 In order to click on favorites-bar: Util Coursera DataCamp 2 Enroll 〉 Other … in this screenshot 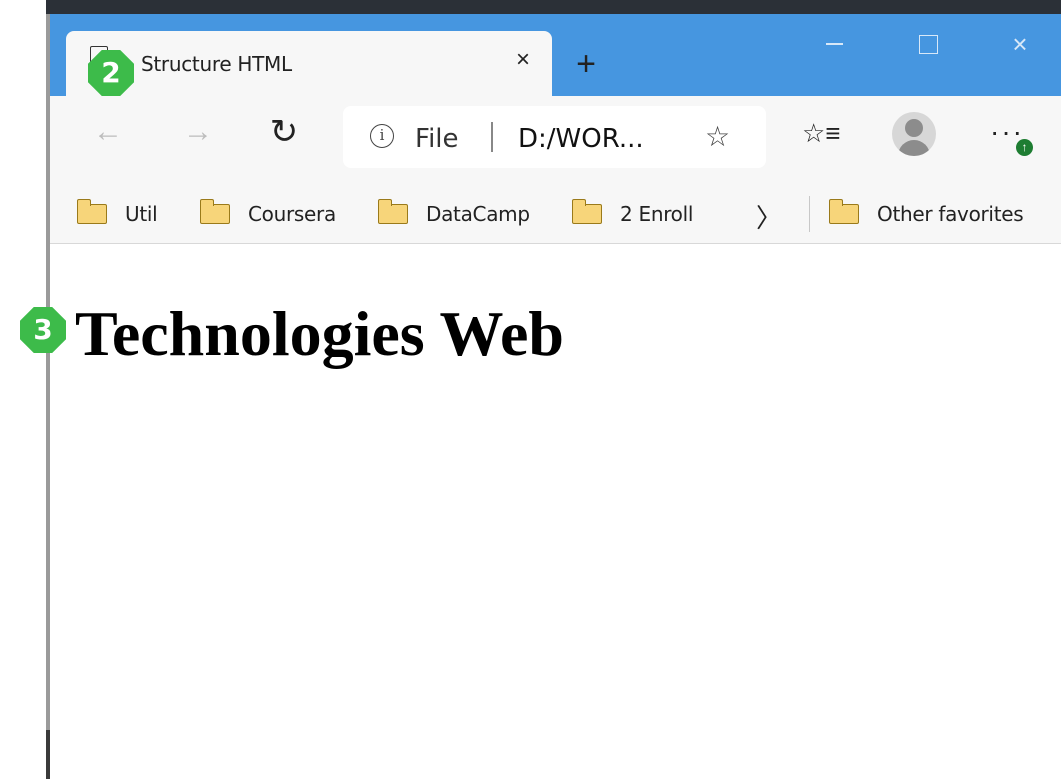, I will do `click(555, 214)`.